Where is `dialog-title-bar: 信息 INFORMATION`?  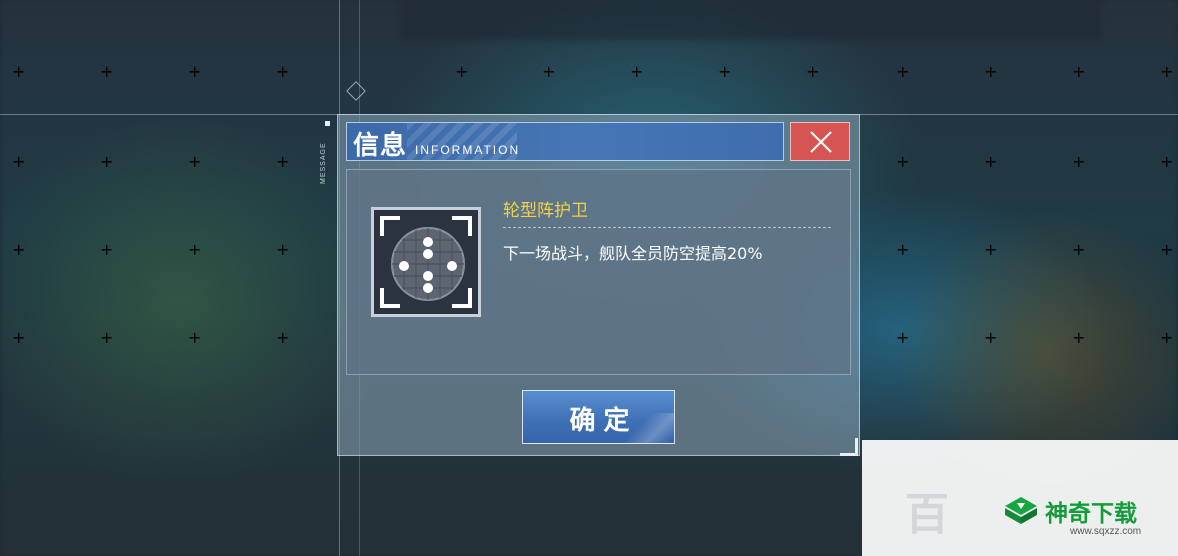 dialog-title-bar: 信息 INFORMATION is located at coordinates (565, 141).